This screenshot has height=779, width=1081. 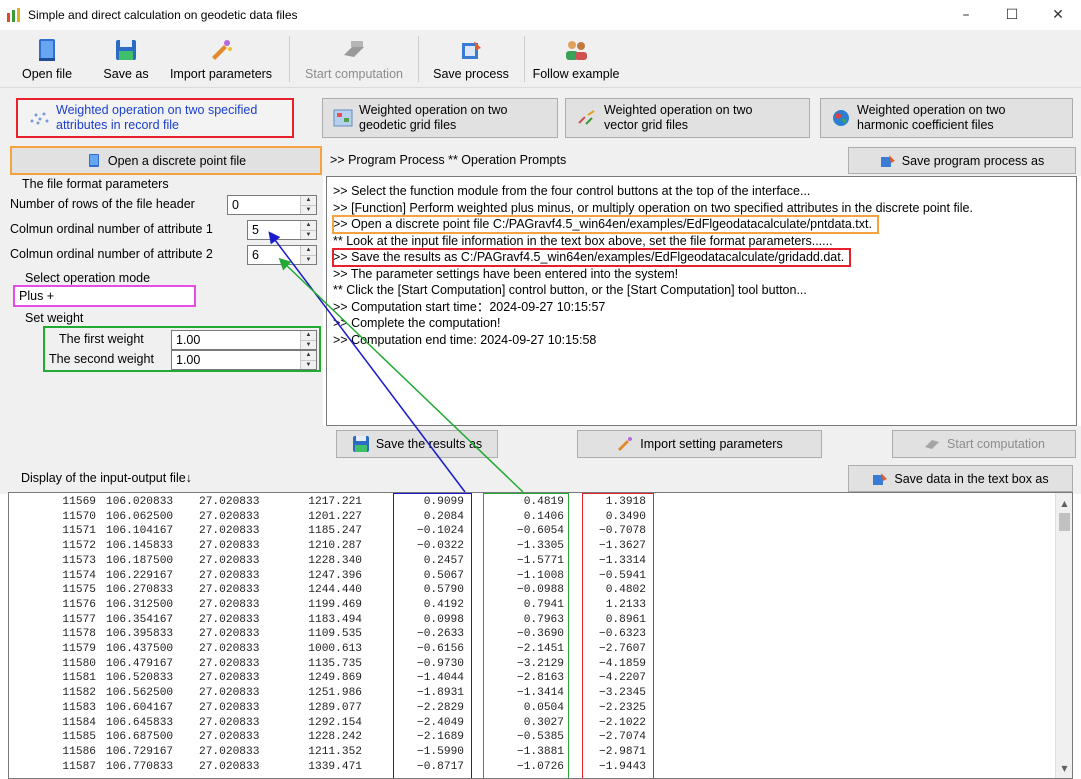 What do you see at coordinates (973, 160) in the screenshot?
I see `save-program-process-label: Save program process as` at bounding box center [973, 160].